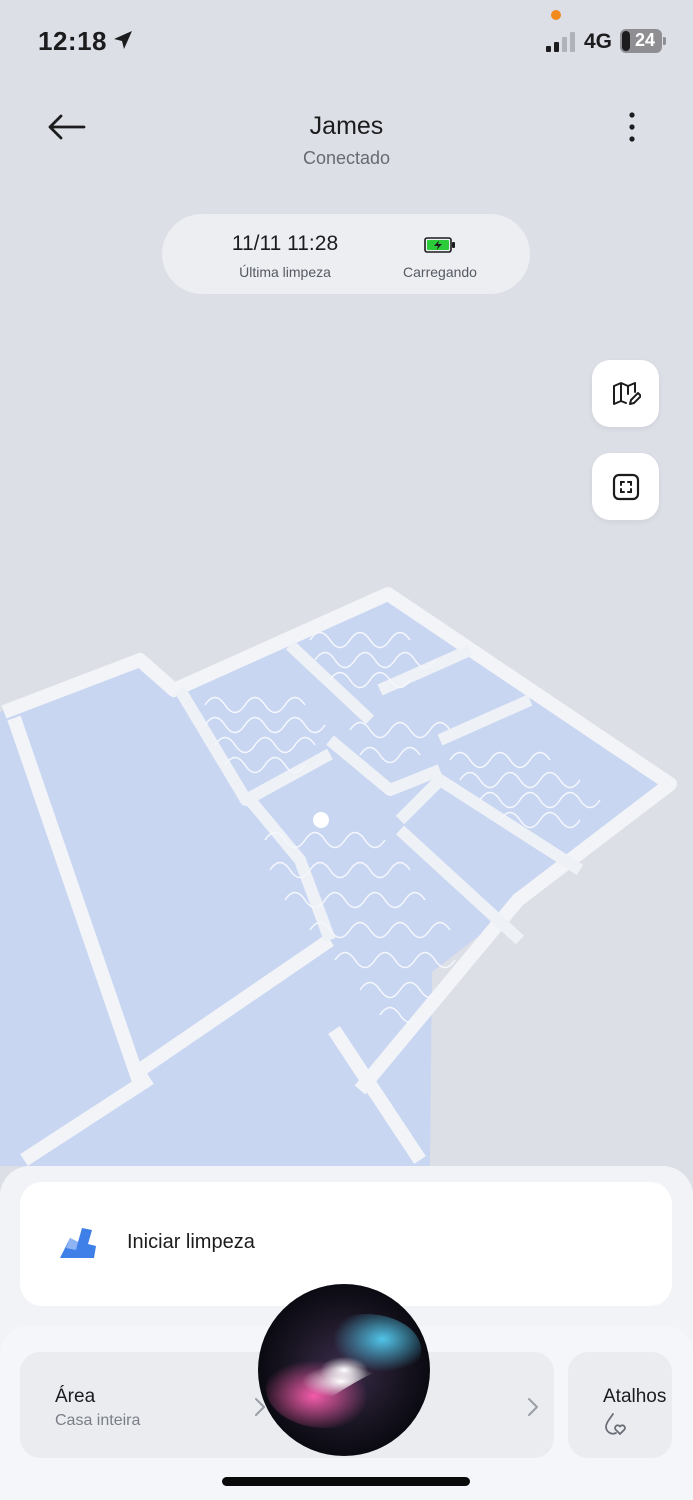  Describe the element at coordinates (75, 1396) in the screenshot. I see `area-title: Área` at that location.